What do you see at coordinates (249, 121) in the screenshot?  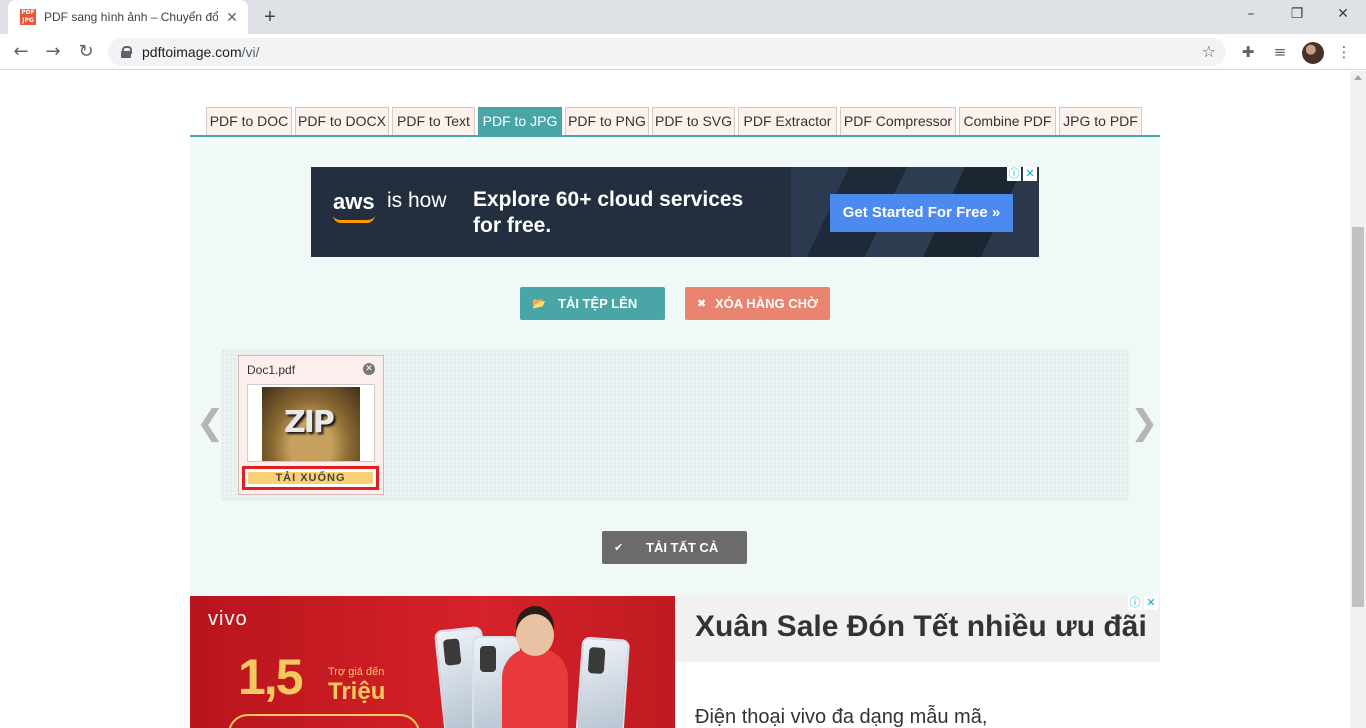 I see `tab-pdf-to-doc: PDF to DOC` at bounding box center [249, 121].